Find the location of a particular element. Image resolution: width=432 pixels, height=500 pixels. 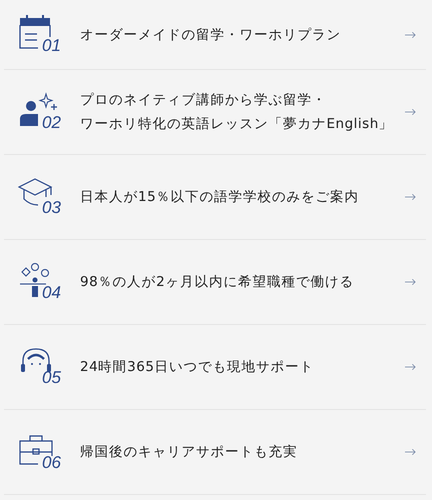

feature-number: 06 is located at coordinates (51, 463).